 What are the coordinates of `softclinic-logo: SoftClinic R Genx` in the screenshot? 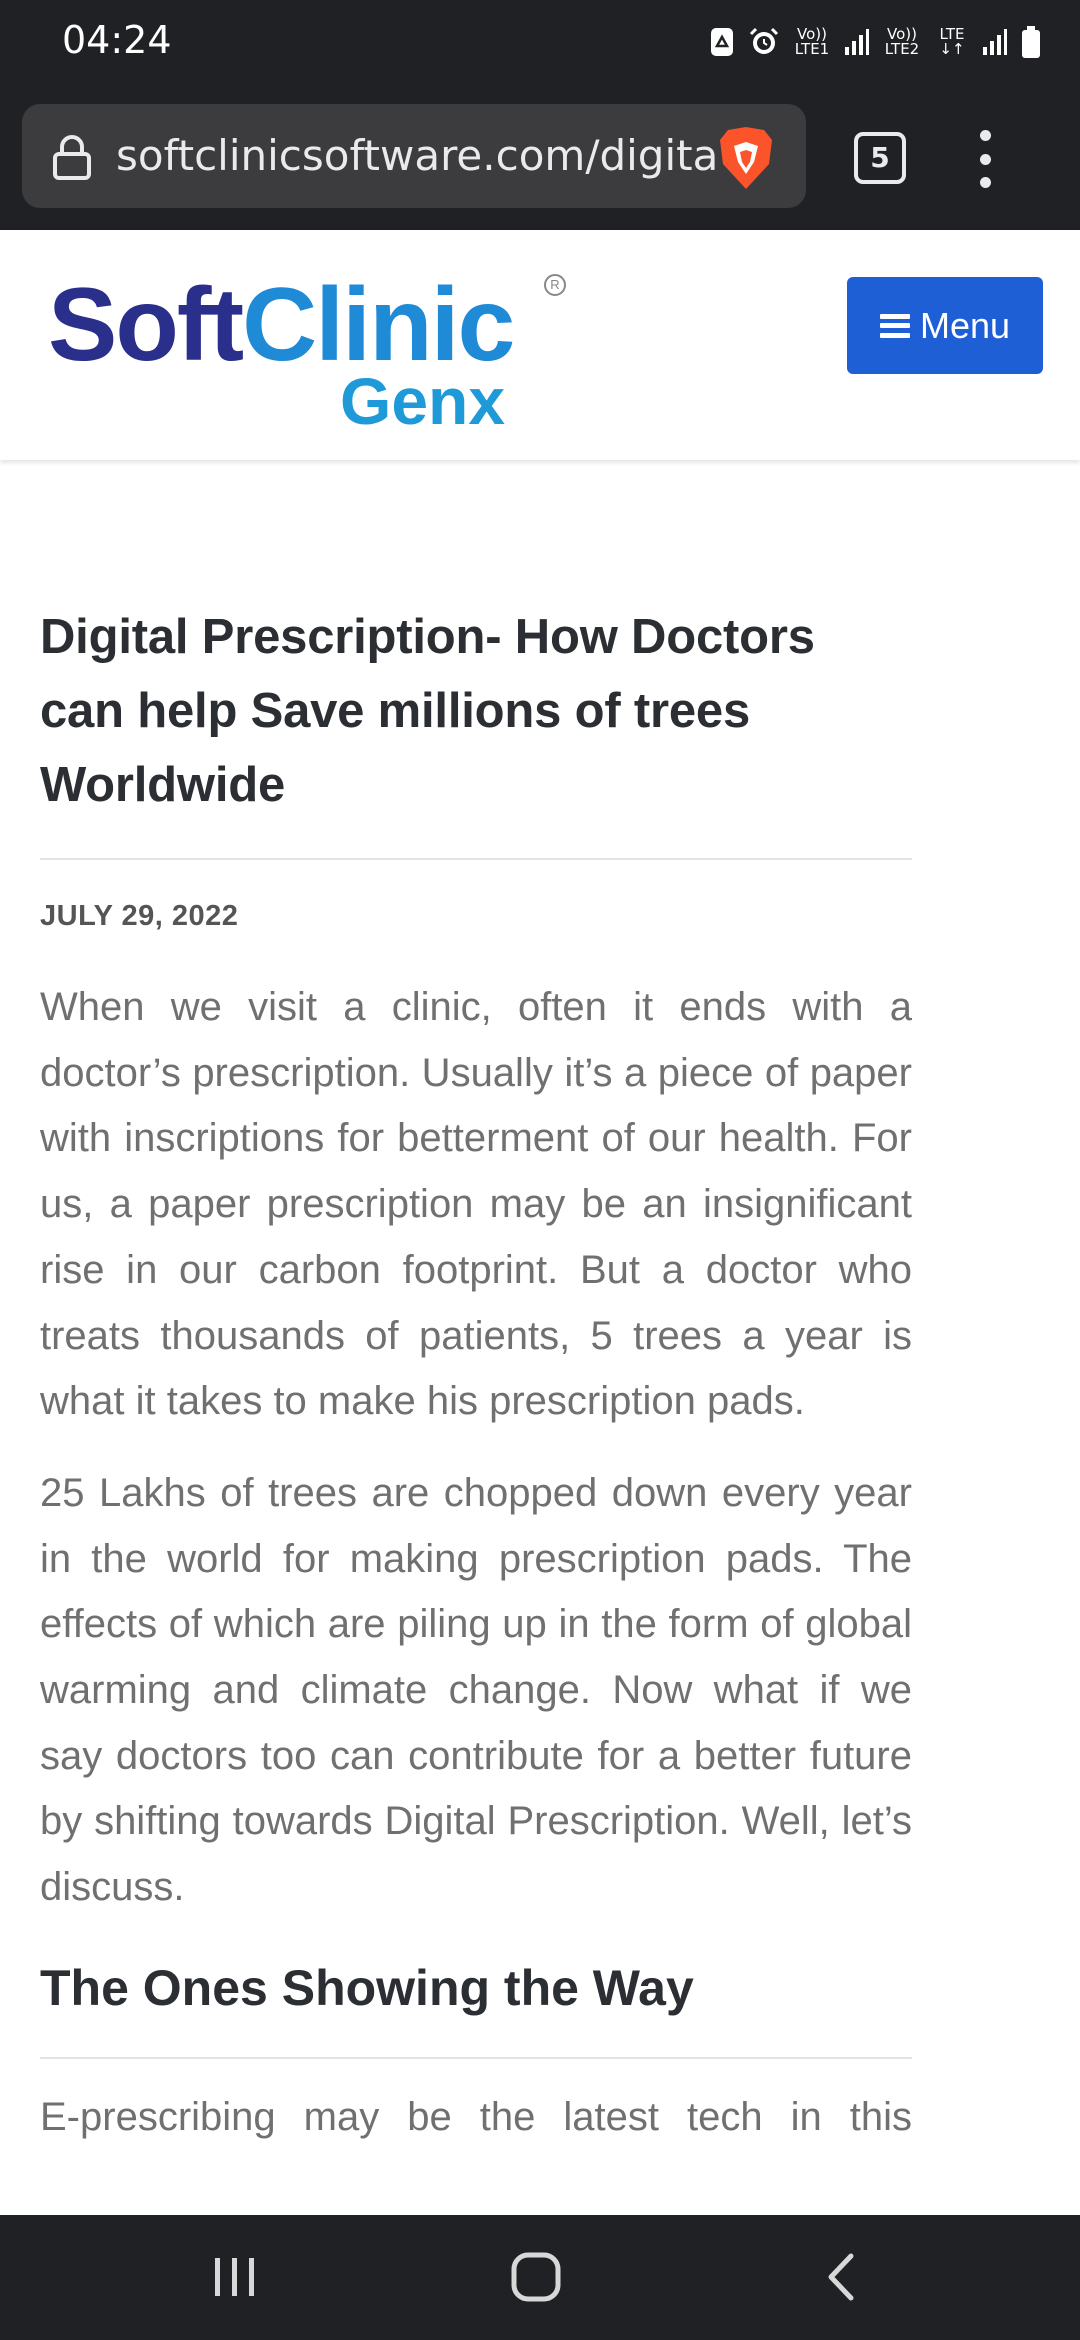 It's located at (313, 351).